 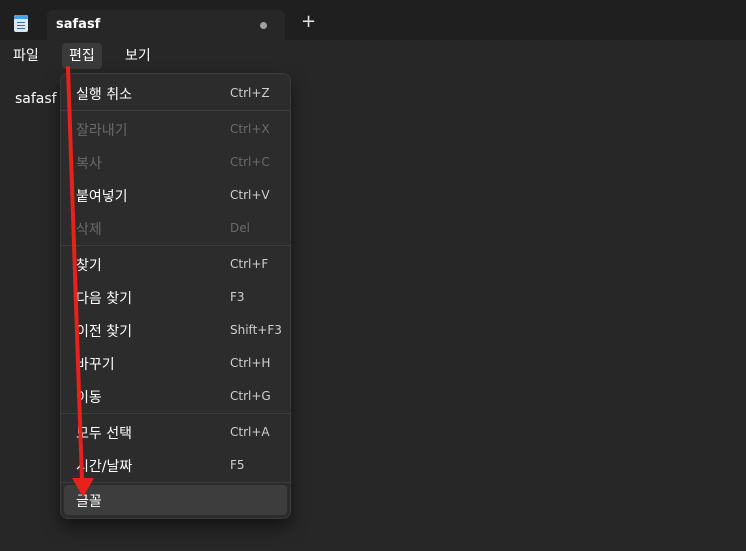 What do you see at coordinates (175, 465) in the screenshot?
I see `menu-item-time-date: 시간/날짜 F5` at bounding box center [175, 465].